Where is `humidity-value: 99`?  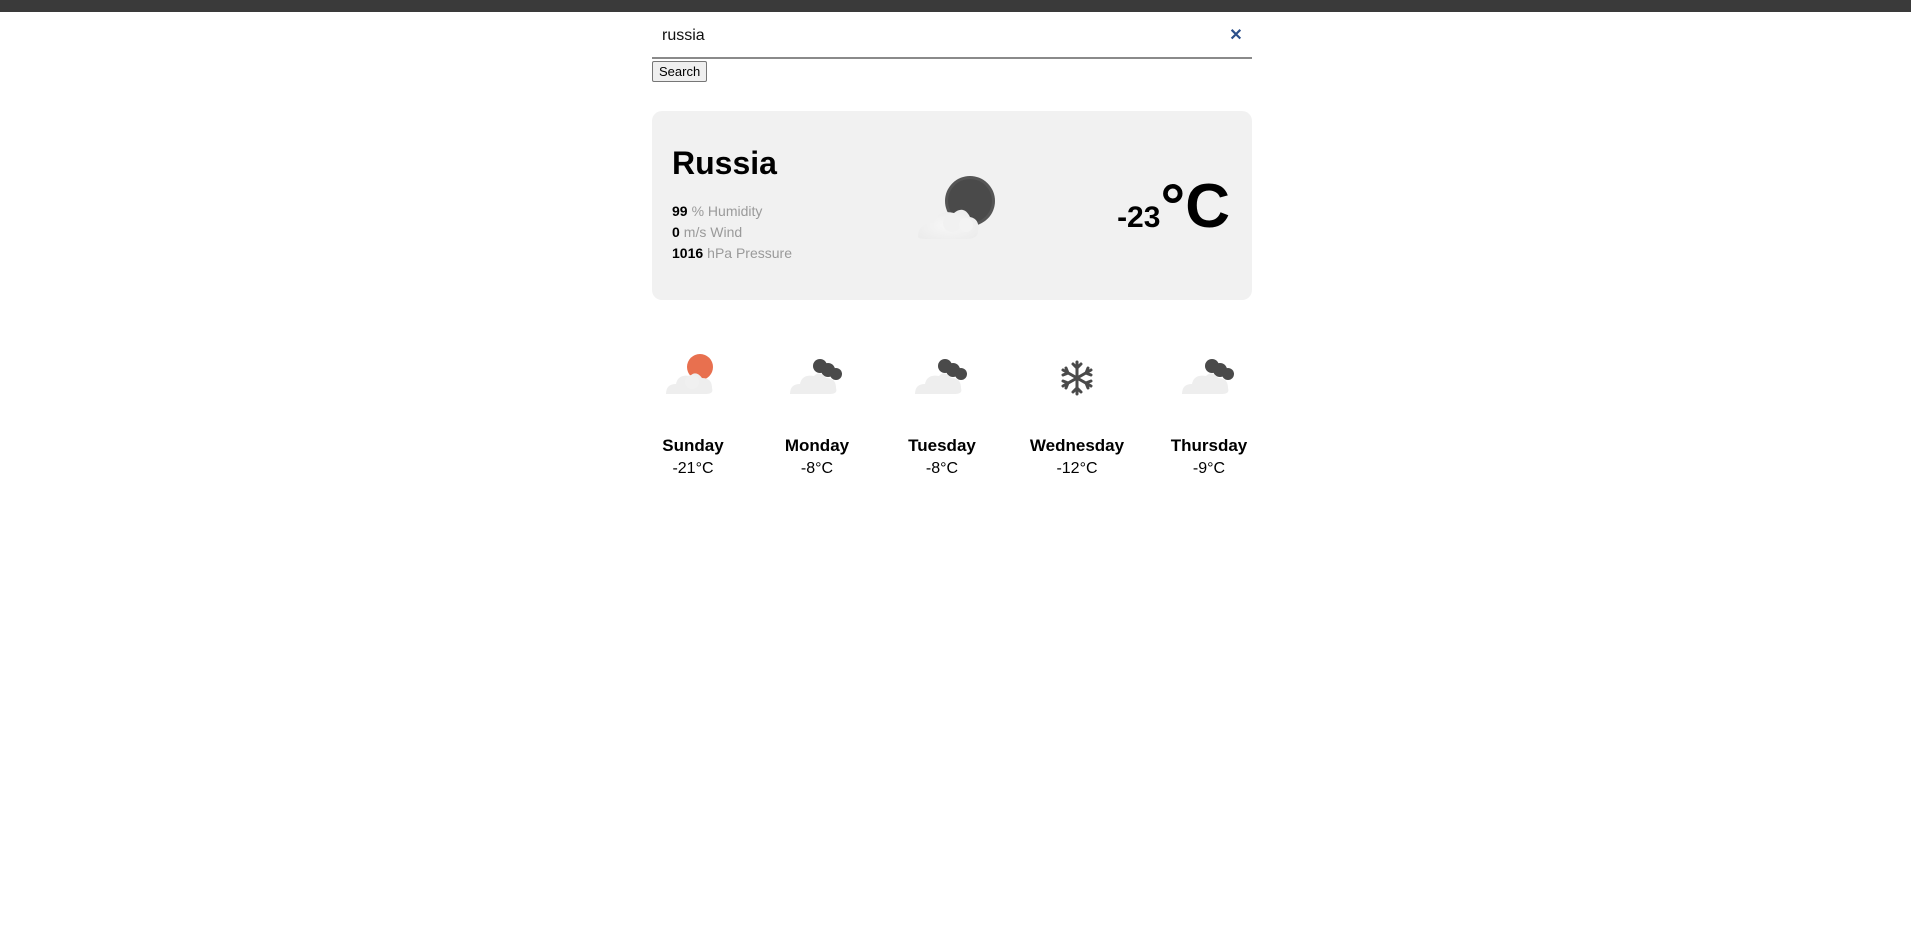 humidity-value: 99 is located at coordinates (680, 211).